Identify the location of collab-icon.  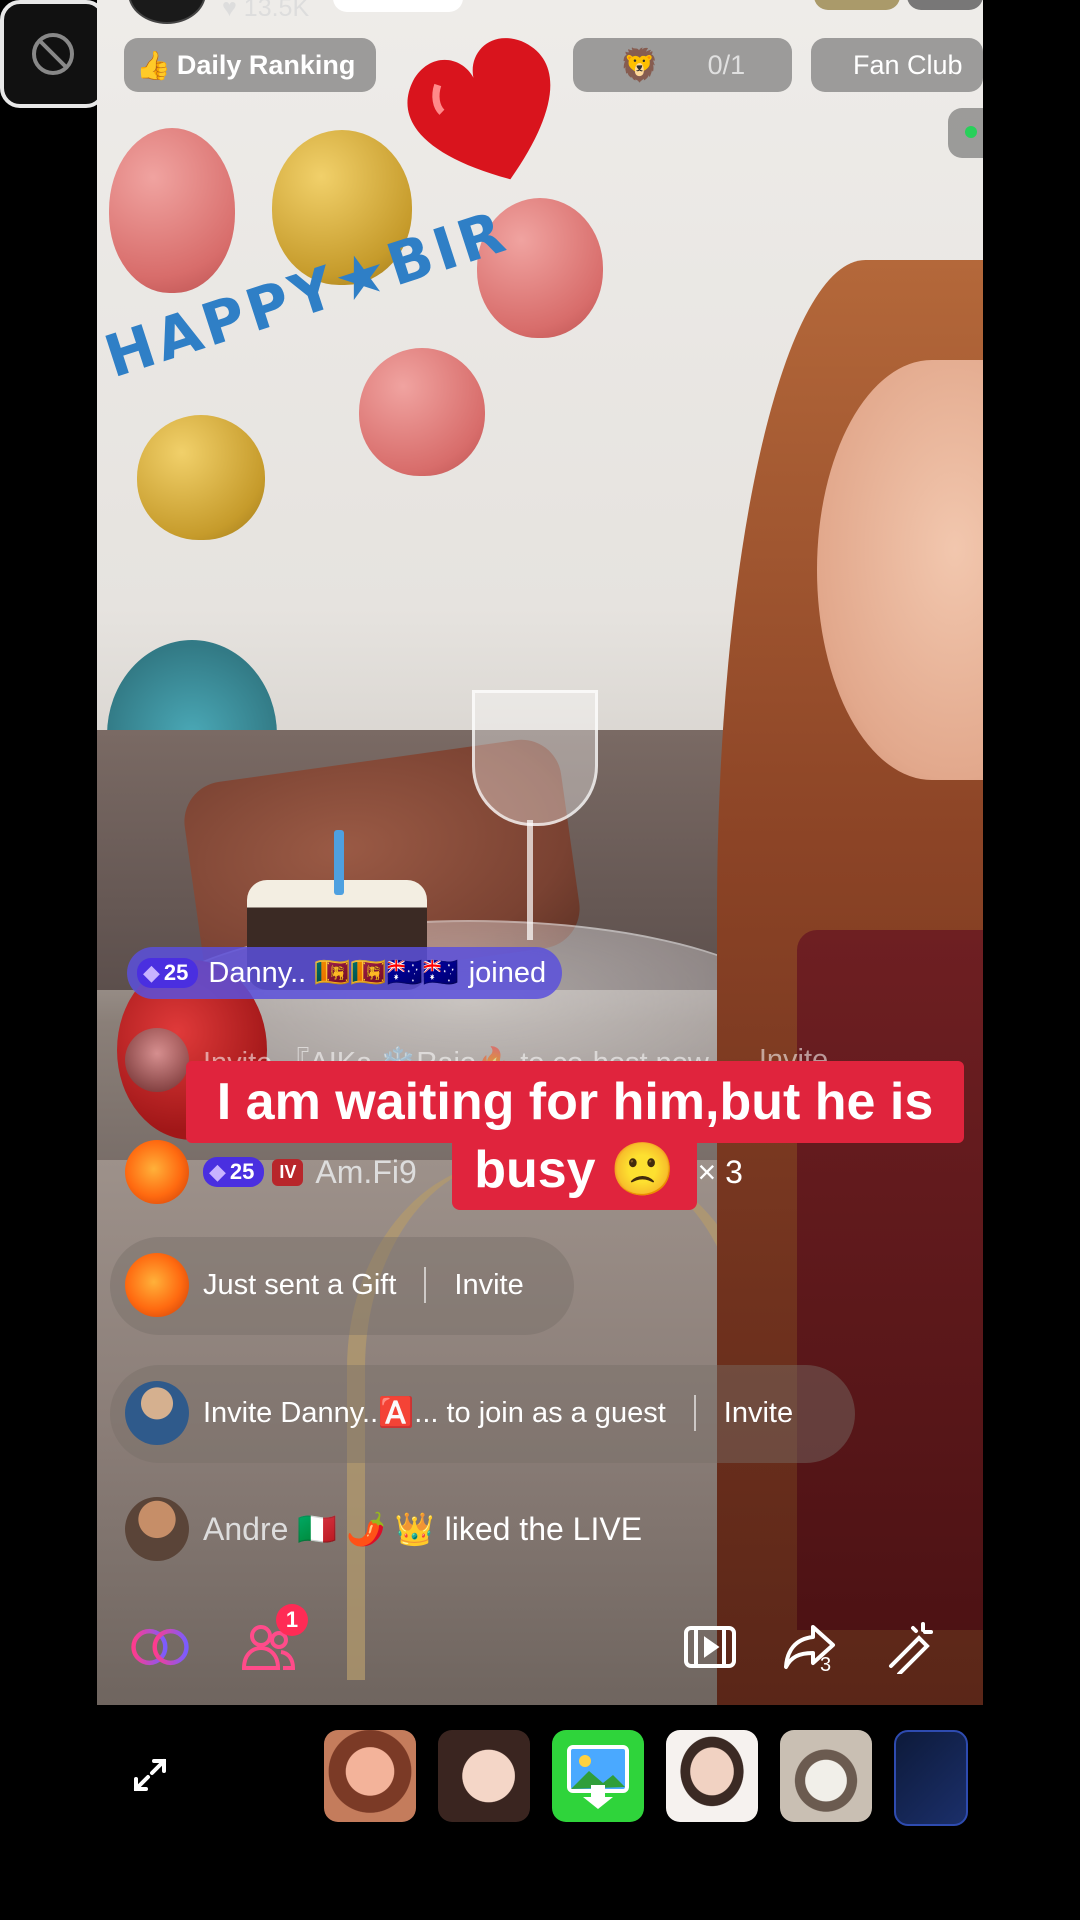
(160, 1647).